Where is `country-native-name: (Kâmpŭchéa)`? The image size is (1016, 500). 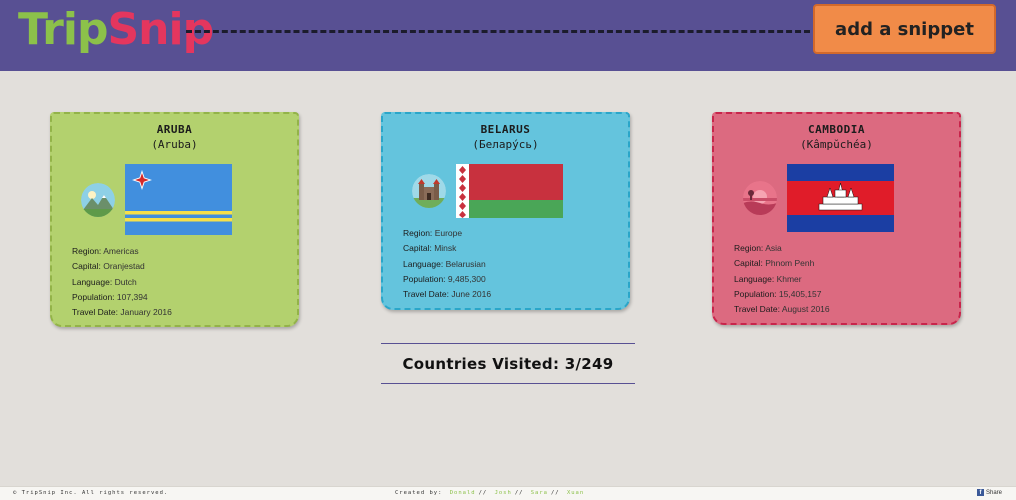
country-native-name: (Kâmpŭchéa) is located at coordinates (836, 144).